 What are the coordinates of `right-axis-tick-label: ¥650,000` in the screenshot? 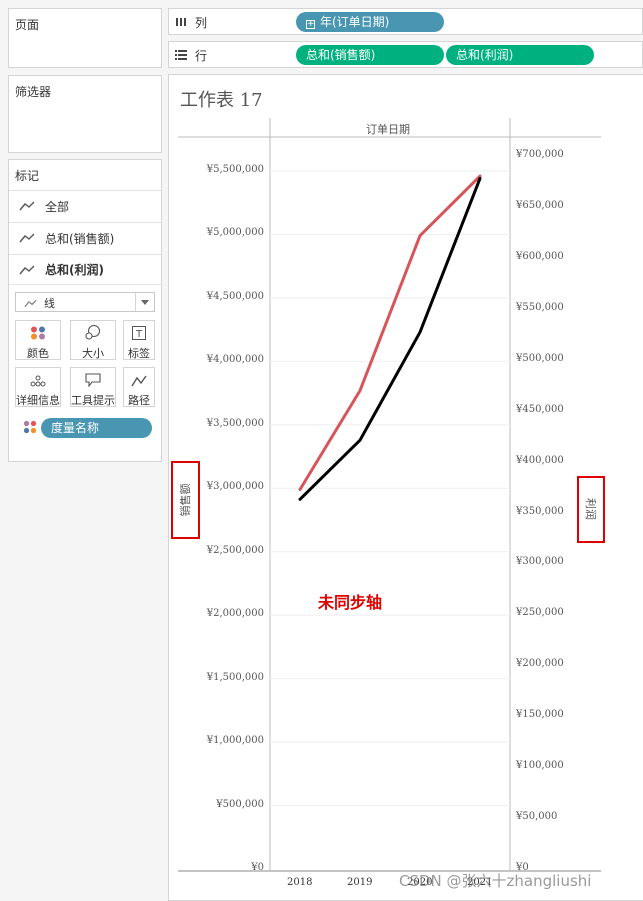 It's located at (540, 205).